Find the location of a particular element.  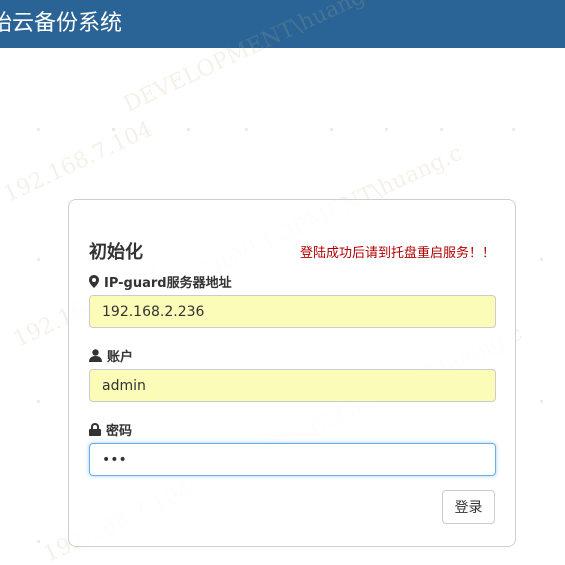

app-header: 始云备份系统 is located at coordinates (282, 24).